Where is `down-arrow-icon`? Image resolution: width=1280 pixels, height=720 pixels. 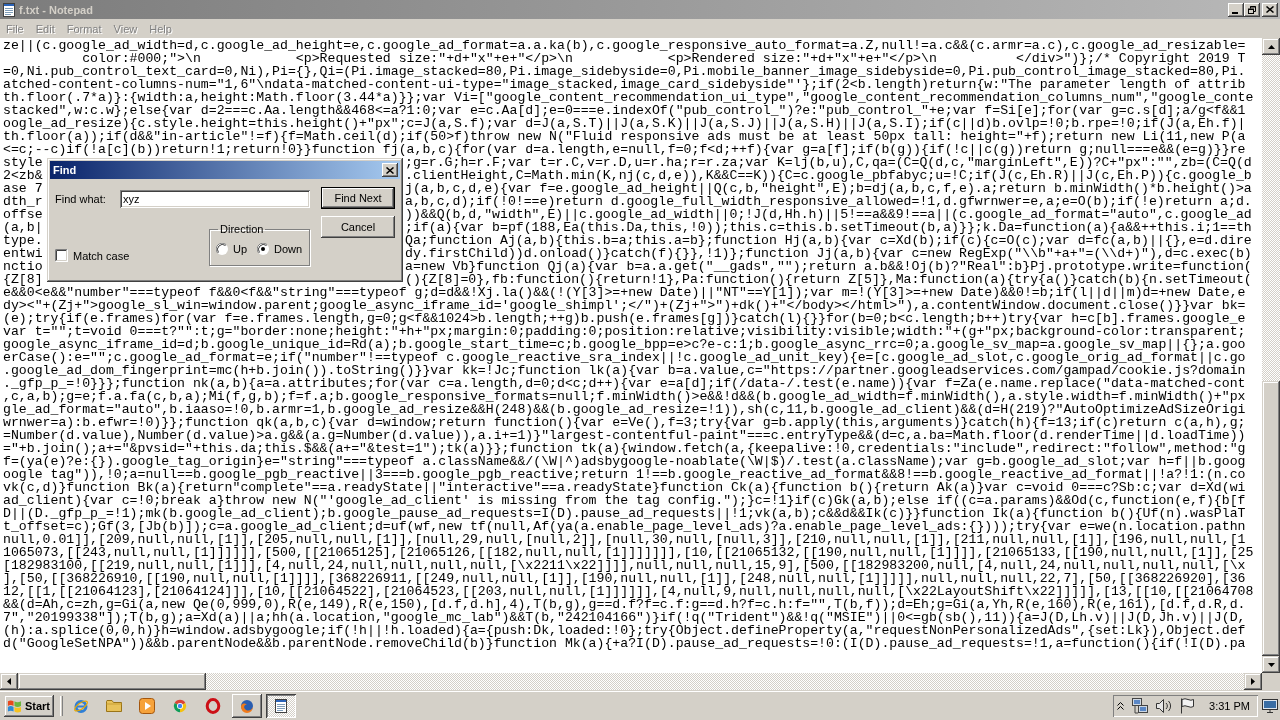 down-arrow-icon is located at coordinates (1271, 664).